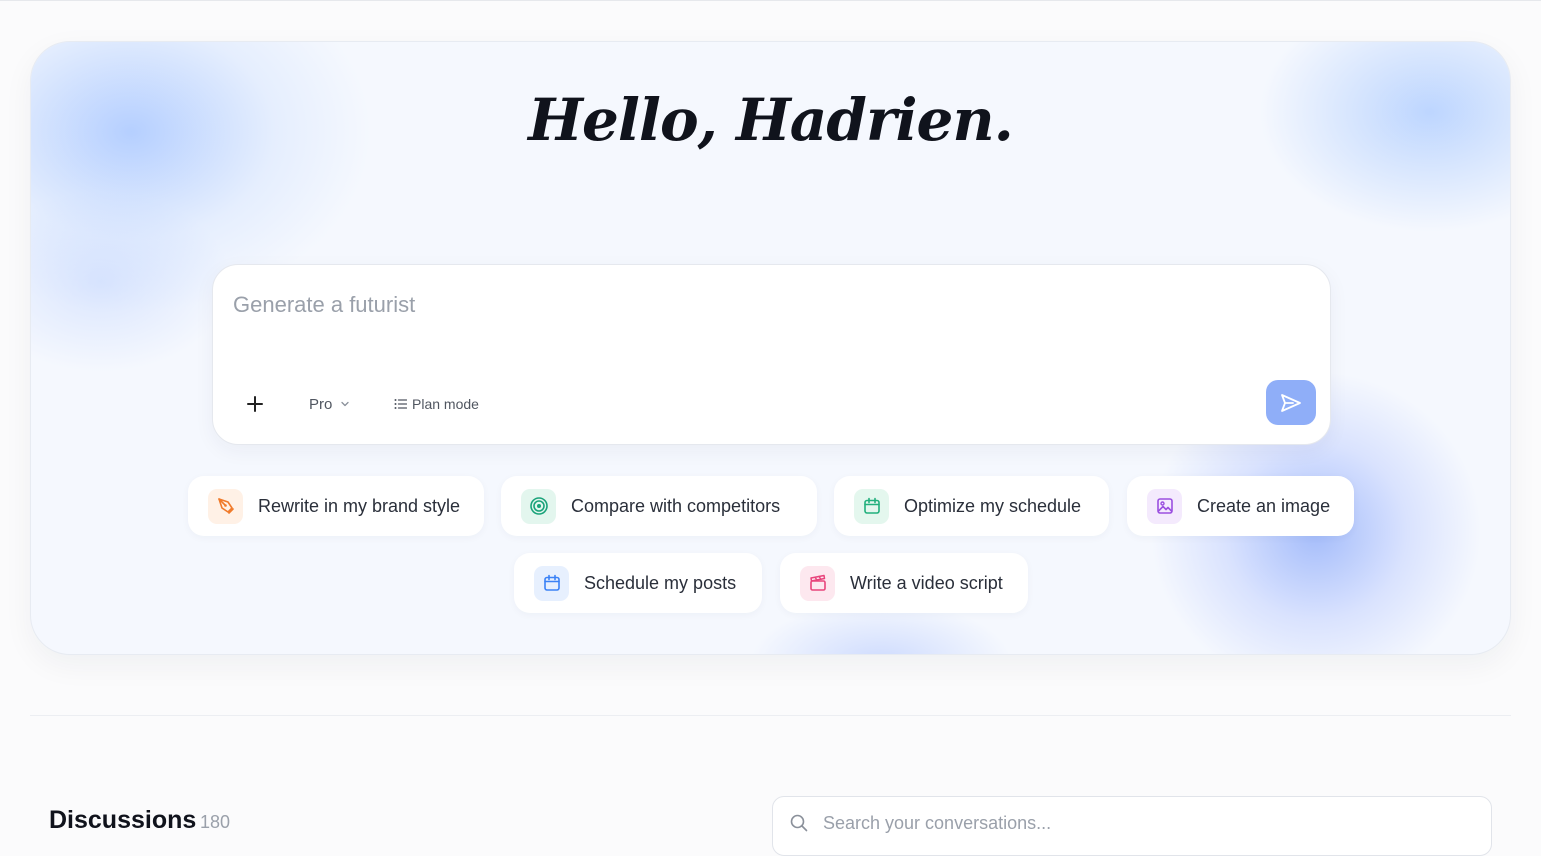 The width and height of the screenshot is (1541, 856). I want to click on plan-mode-toggle: Plan mode, so click(436, 404).